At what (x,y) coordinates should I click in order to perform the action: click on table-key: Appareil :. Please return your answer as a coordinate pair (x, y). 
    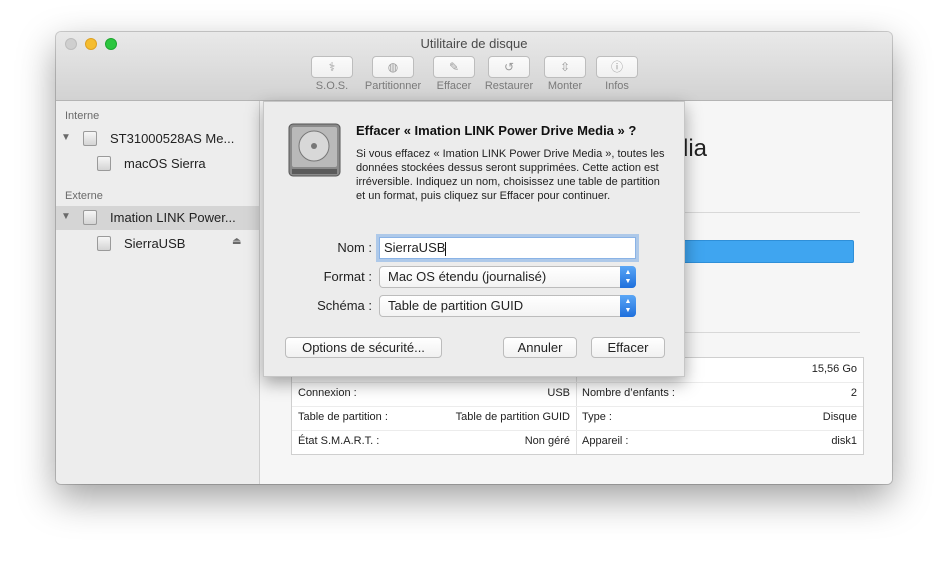
    Looking at the image, I should click on (605, 441).